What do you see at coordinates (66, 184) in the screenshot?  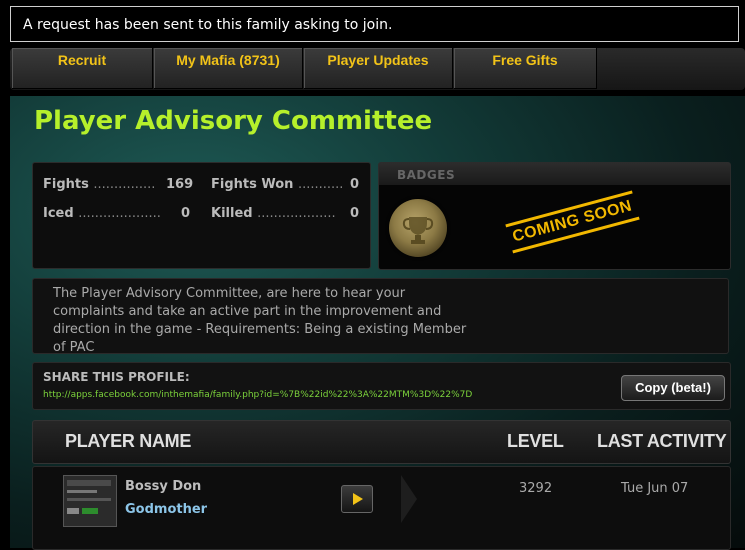 I see `stat-fights-label: Fights` at bounding box center [66, 184].